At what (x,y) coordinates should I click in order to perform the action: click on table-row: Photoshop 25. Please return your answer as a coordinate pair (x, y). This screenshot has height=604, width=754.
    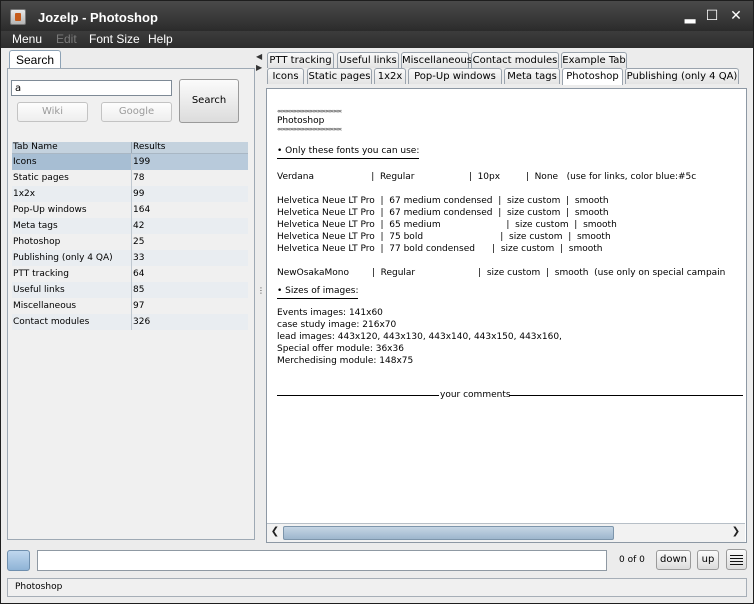
    Looking at the image, I should click on (130, 242).